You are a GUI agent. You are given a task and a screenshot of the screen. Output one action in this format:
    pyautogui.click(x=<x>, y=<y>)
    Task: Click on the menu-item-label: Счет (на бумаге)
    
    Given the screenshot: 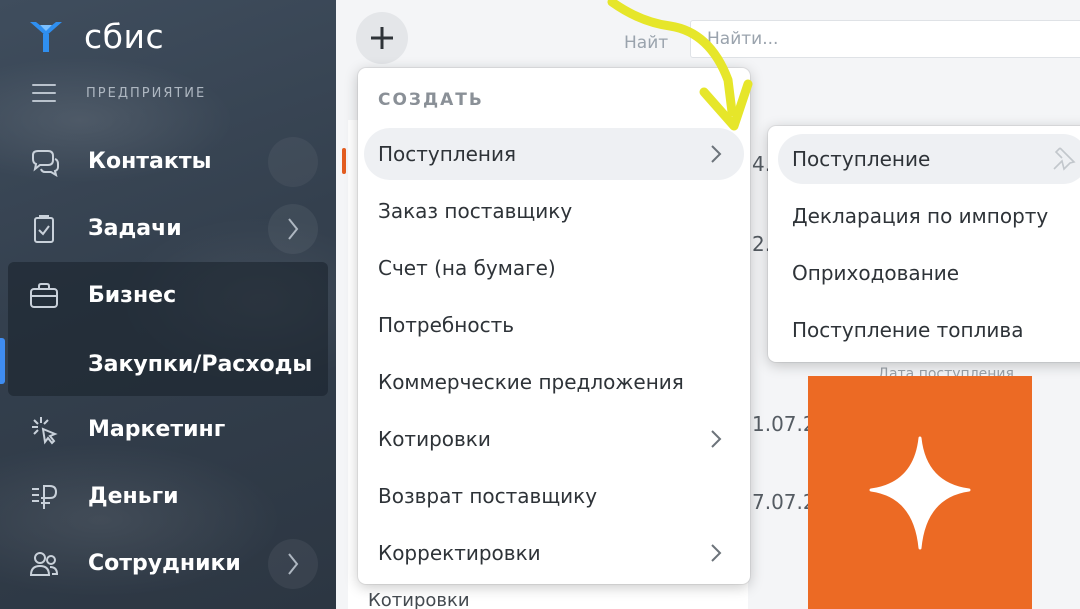 What is the action you would take?
    pyautogui.click(x=467, y=268)
    